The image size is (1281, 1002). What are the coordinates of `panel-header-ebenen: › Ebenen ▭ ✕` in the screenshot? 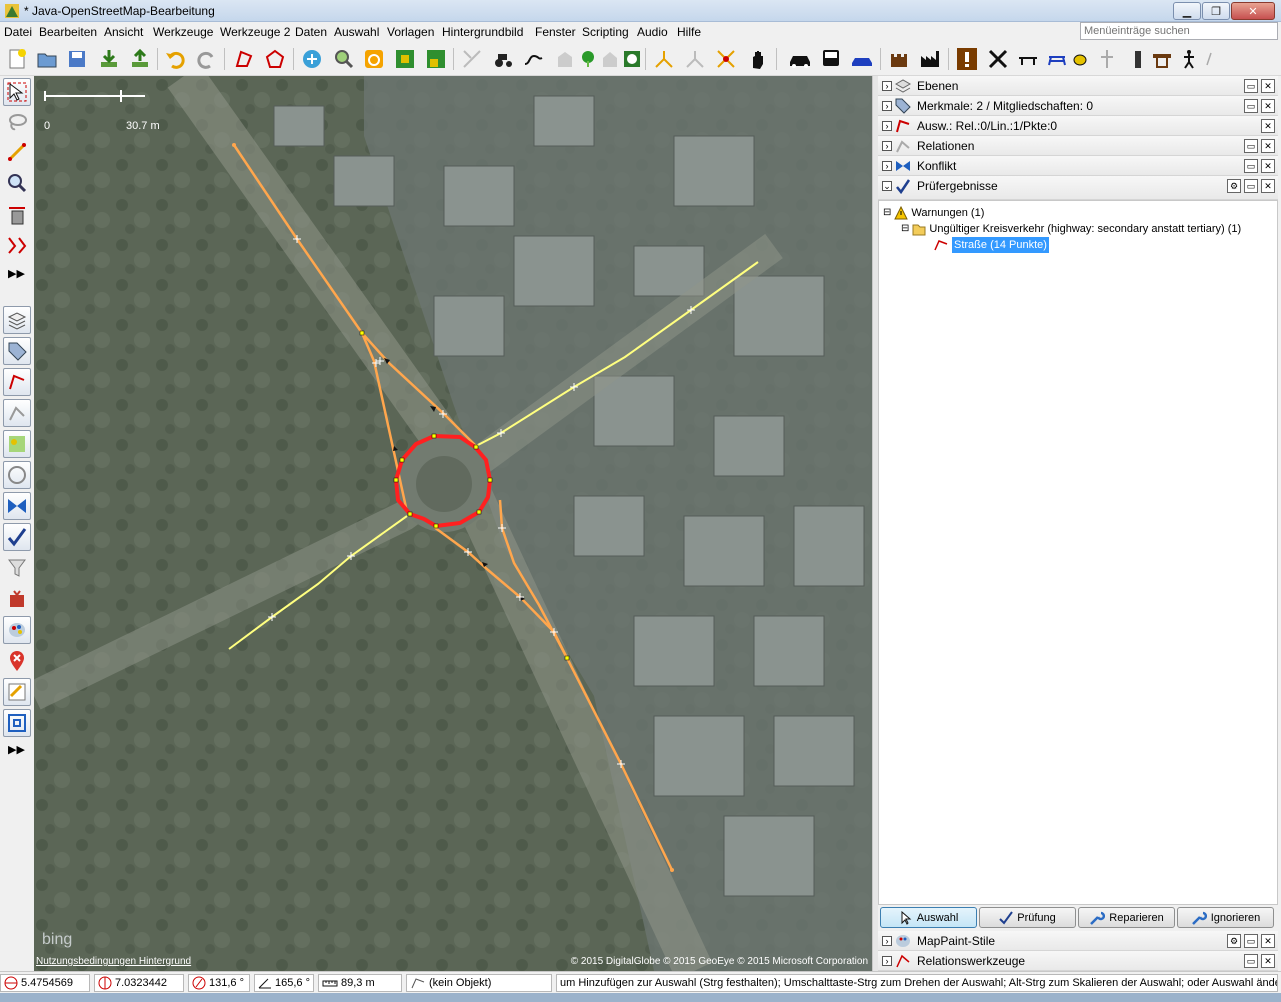 It's located at (1078, 86).